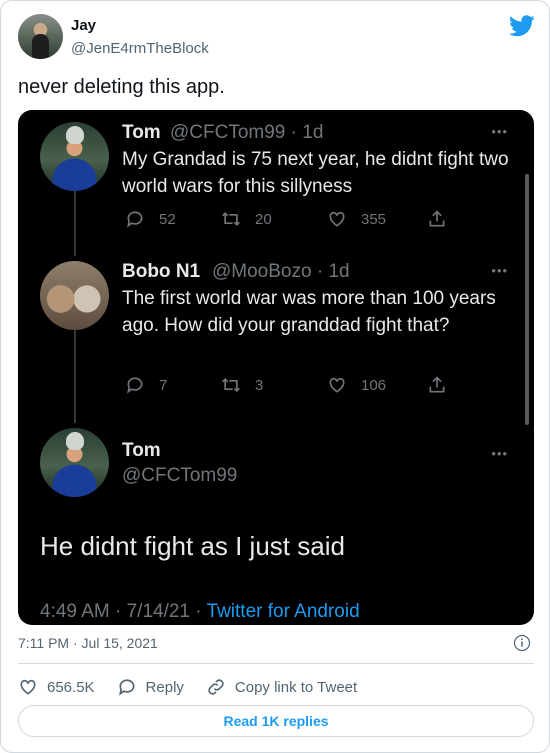  Describe the element at coordinates (259, 385) in the screenshot. I see `retweet-count-value: 3` at that location.